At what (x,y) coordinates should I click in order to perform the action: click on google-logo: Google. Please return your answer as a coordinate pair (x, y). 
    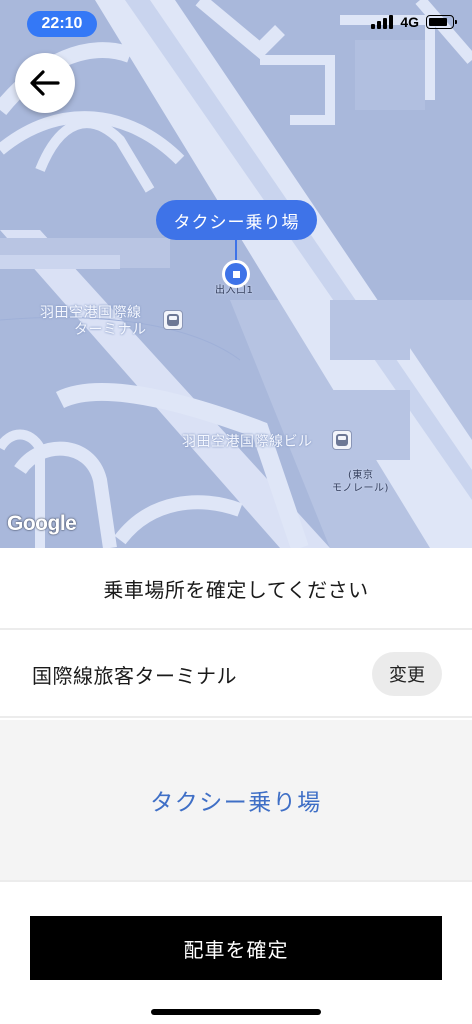
    Looking at the image, I should click on (42, 523).